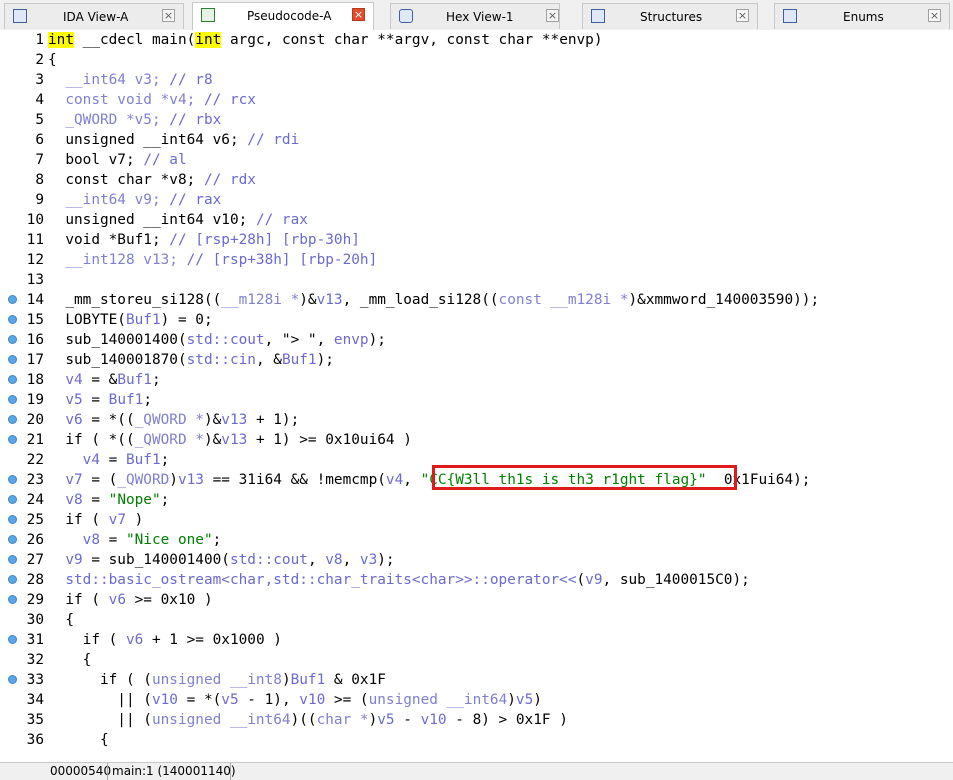  I want to click on highlight-box, so click(584, 477).